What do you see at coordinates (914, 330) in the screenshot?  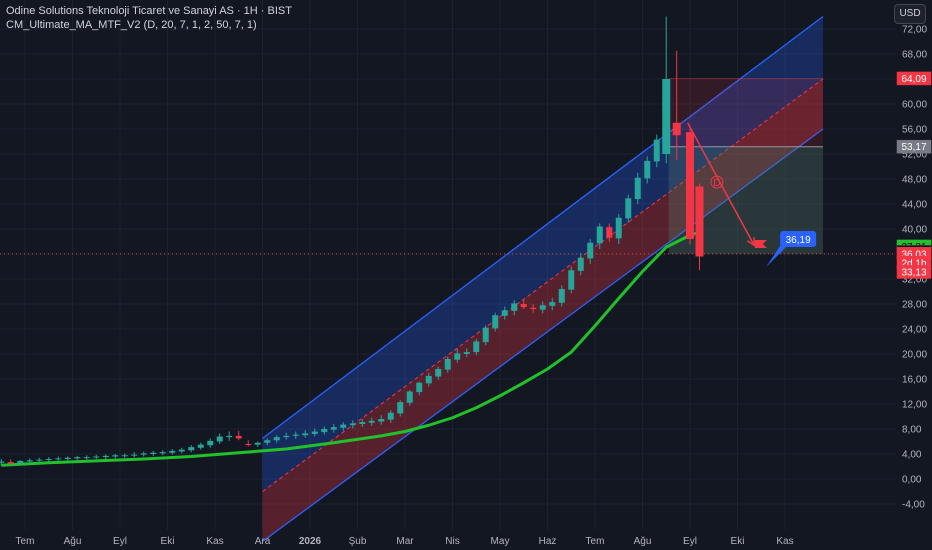 I see `y-tick-label: 24,00` at bounding box center [914, 330].